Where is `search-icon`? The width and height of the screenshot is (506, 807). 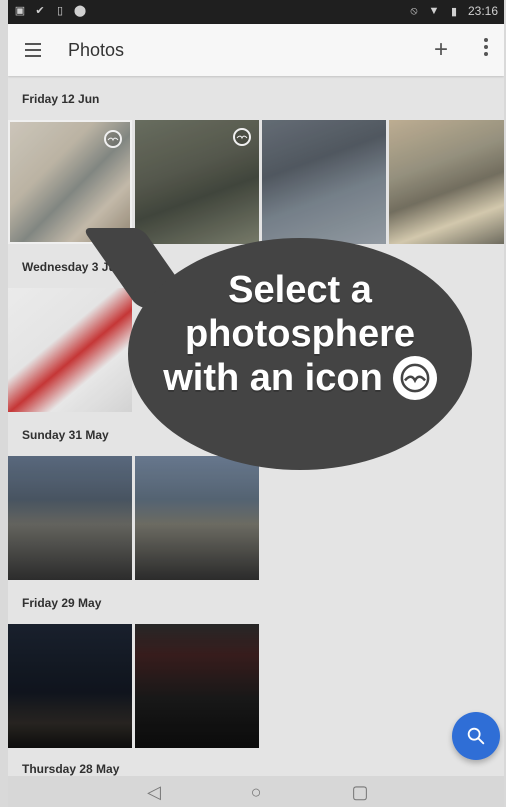
search-icon is located at coordinates (476, 736).